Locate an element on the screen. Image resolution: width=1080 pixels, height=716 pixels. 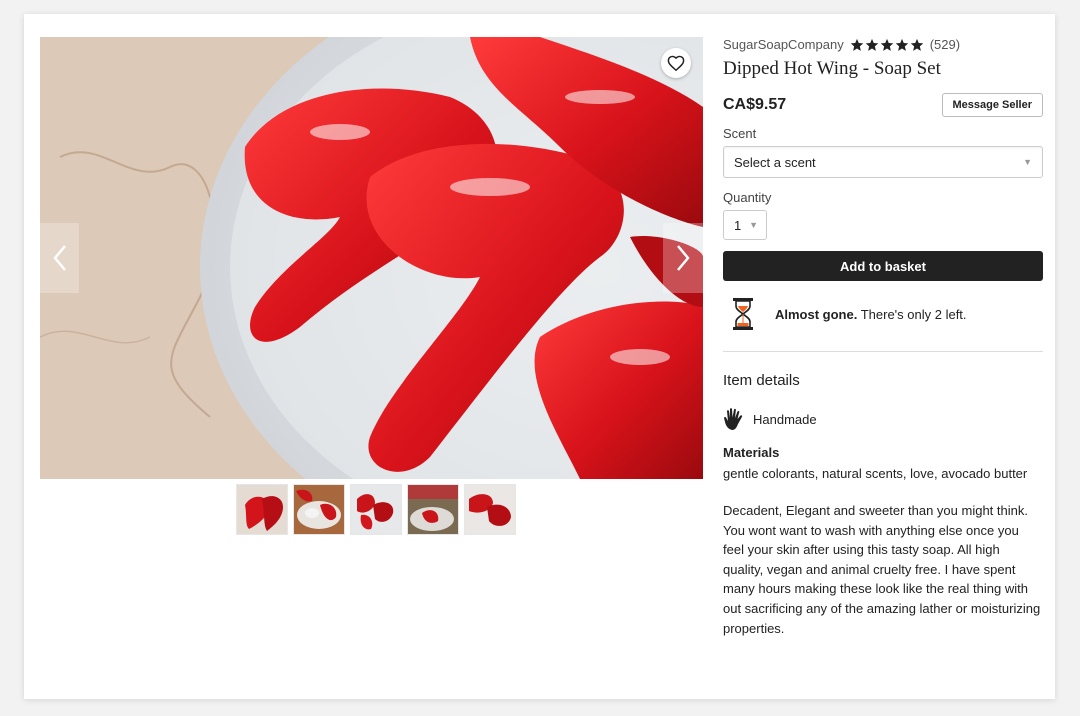
scent-select-value: Select a scent is located at coordinates (775, 162).